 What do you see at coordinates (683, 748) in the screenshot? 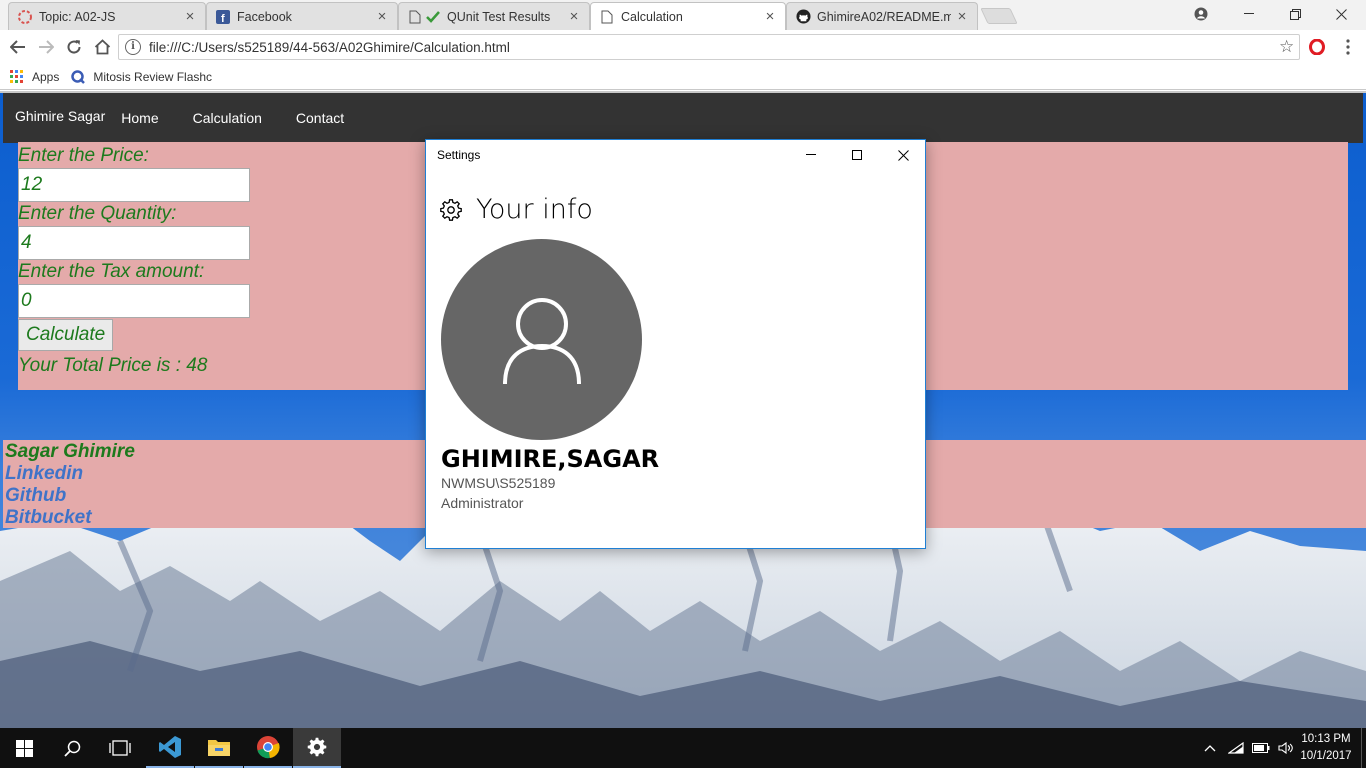
I see `taskbar: 10:13 PM 10/1/2017` at bounding box center [683, 748].